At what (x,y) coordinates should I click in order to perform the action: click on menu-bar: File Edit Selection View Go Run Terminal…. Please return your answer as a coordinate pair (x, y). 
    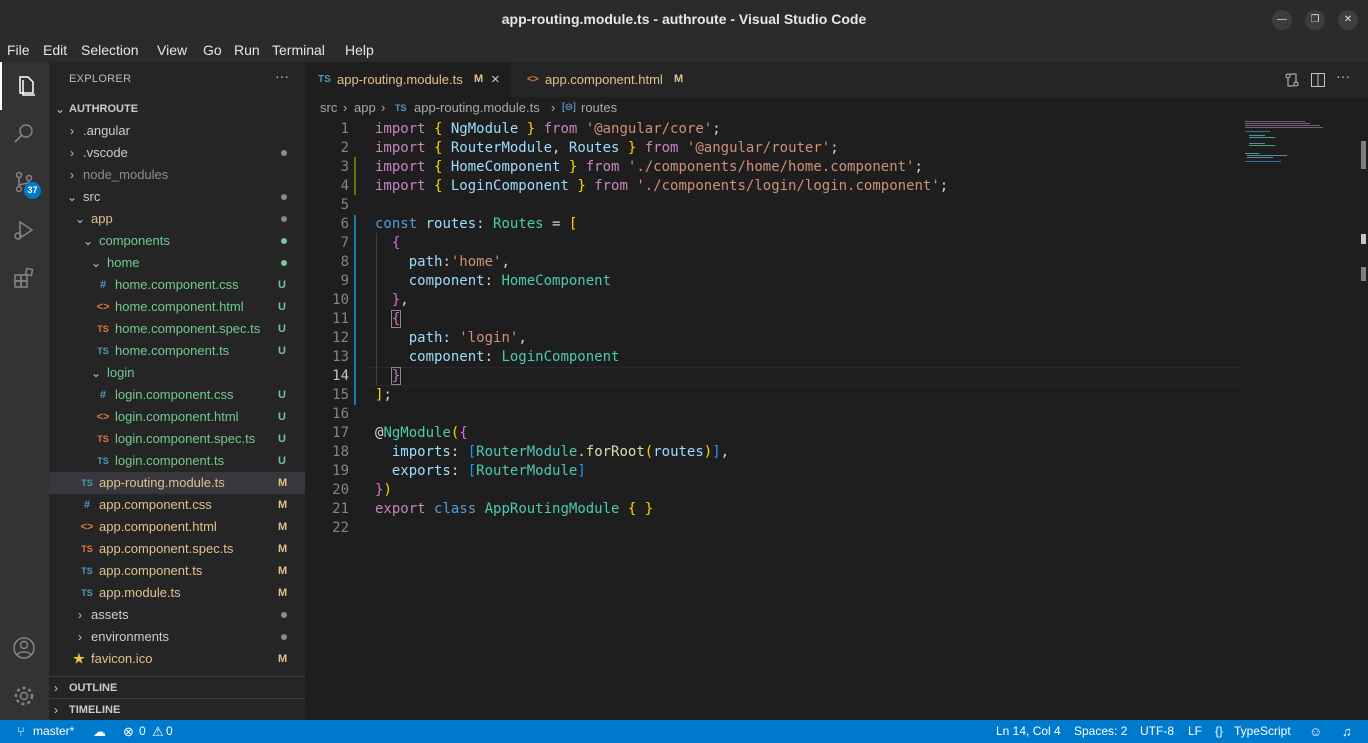
    Looking at the image, I should click on (684, 50).